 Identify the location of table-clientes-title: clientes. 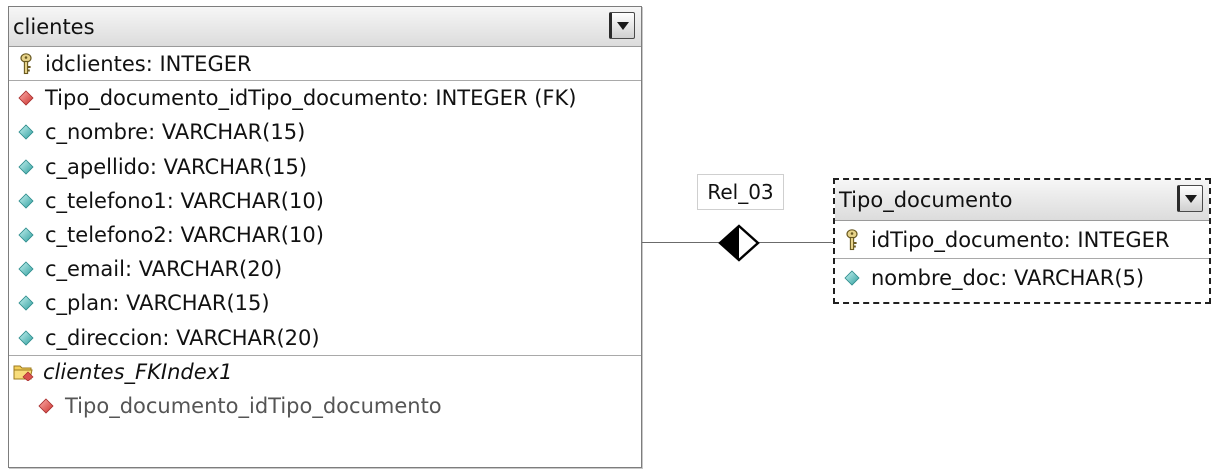
(54, 26).